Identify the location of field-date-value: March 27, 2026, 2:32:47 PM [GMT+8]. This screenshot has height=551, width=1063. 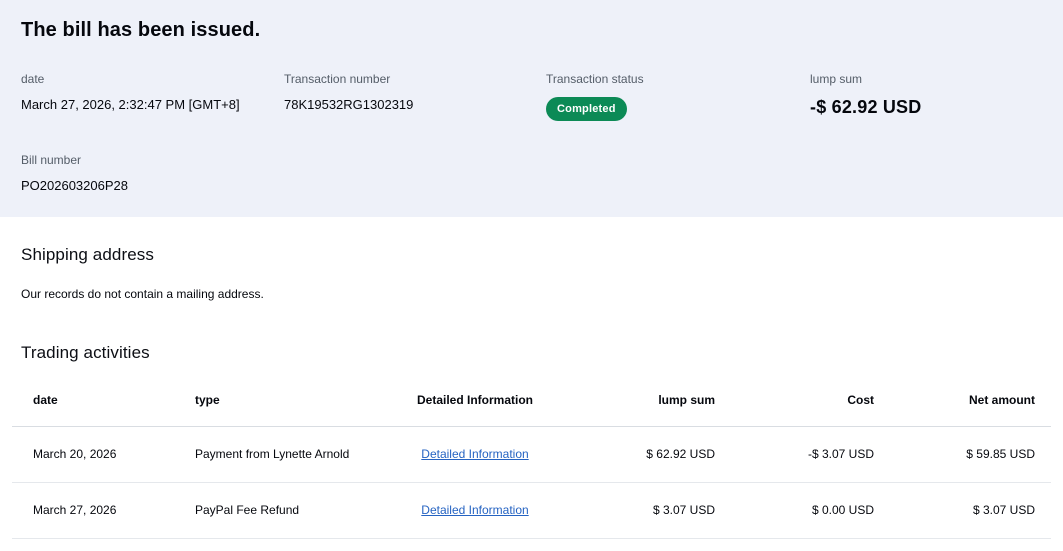
(130, 104).